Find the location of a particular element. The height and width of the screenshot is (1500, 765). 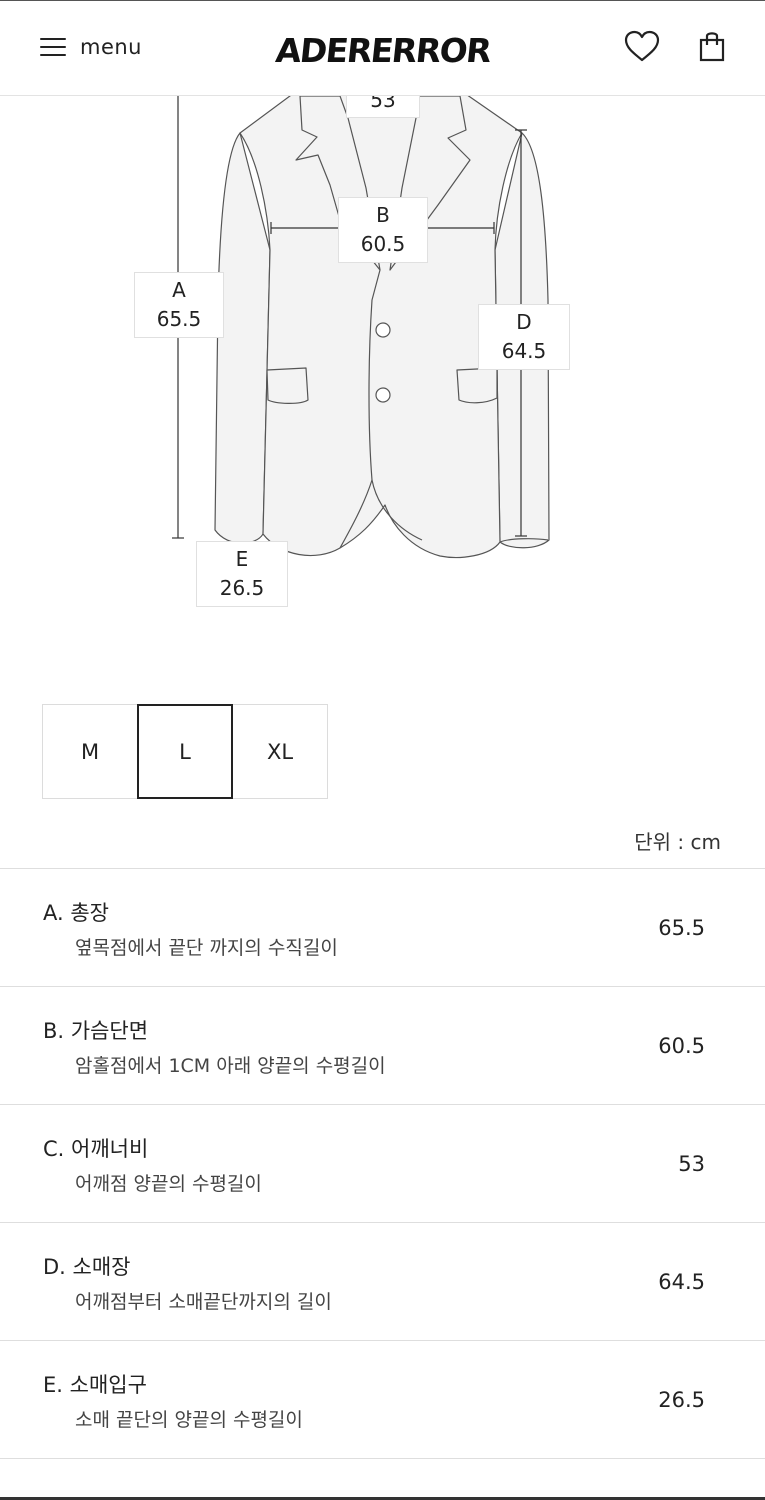

size-tab-xl: XL is located at coordinates (280, 751).